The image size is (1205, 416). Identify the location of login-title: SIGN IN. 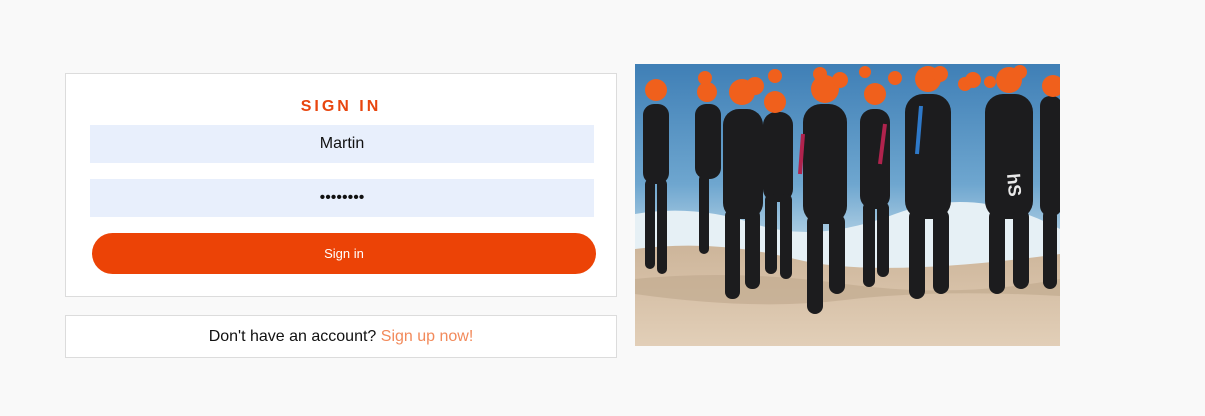
(341, 106).